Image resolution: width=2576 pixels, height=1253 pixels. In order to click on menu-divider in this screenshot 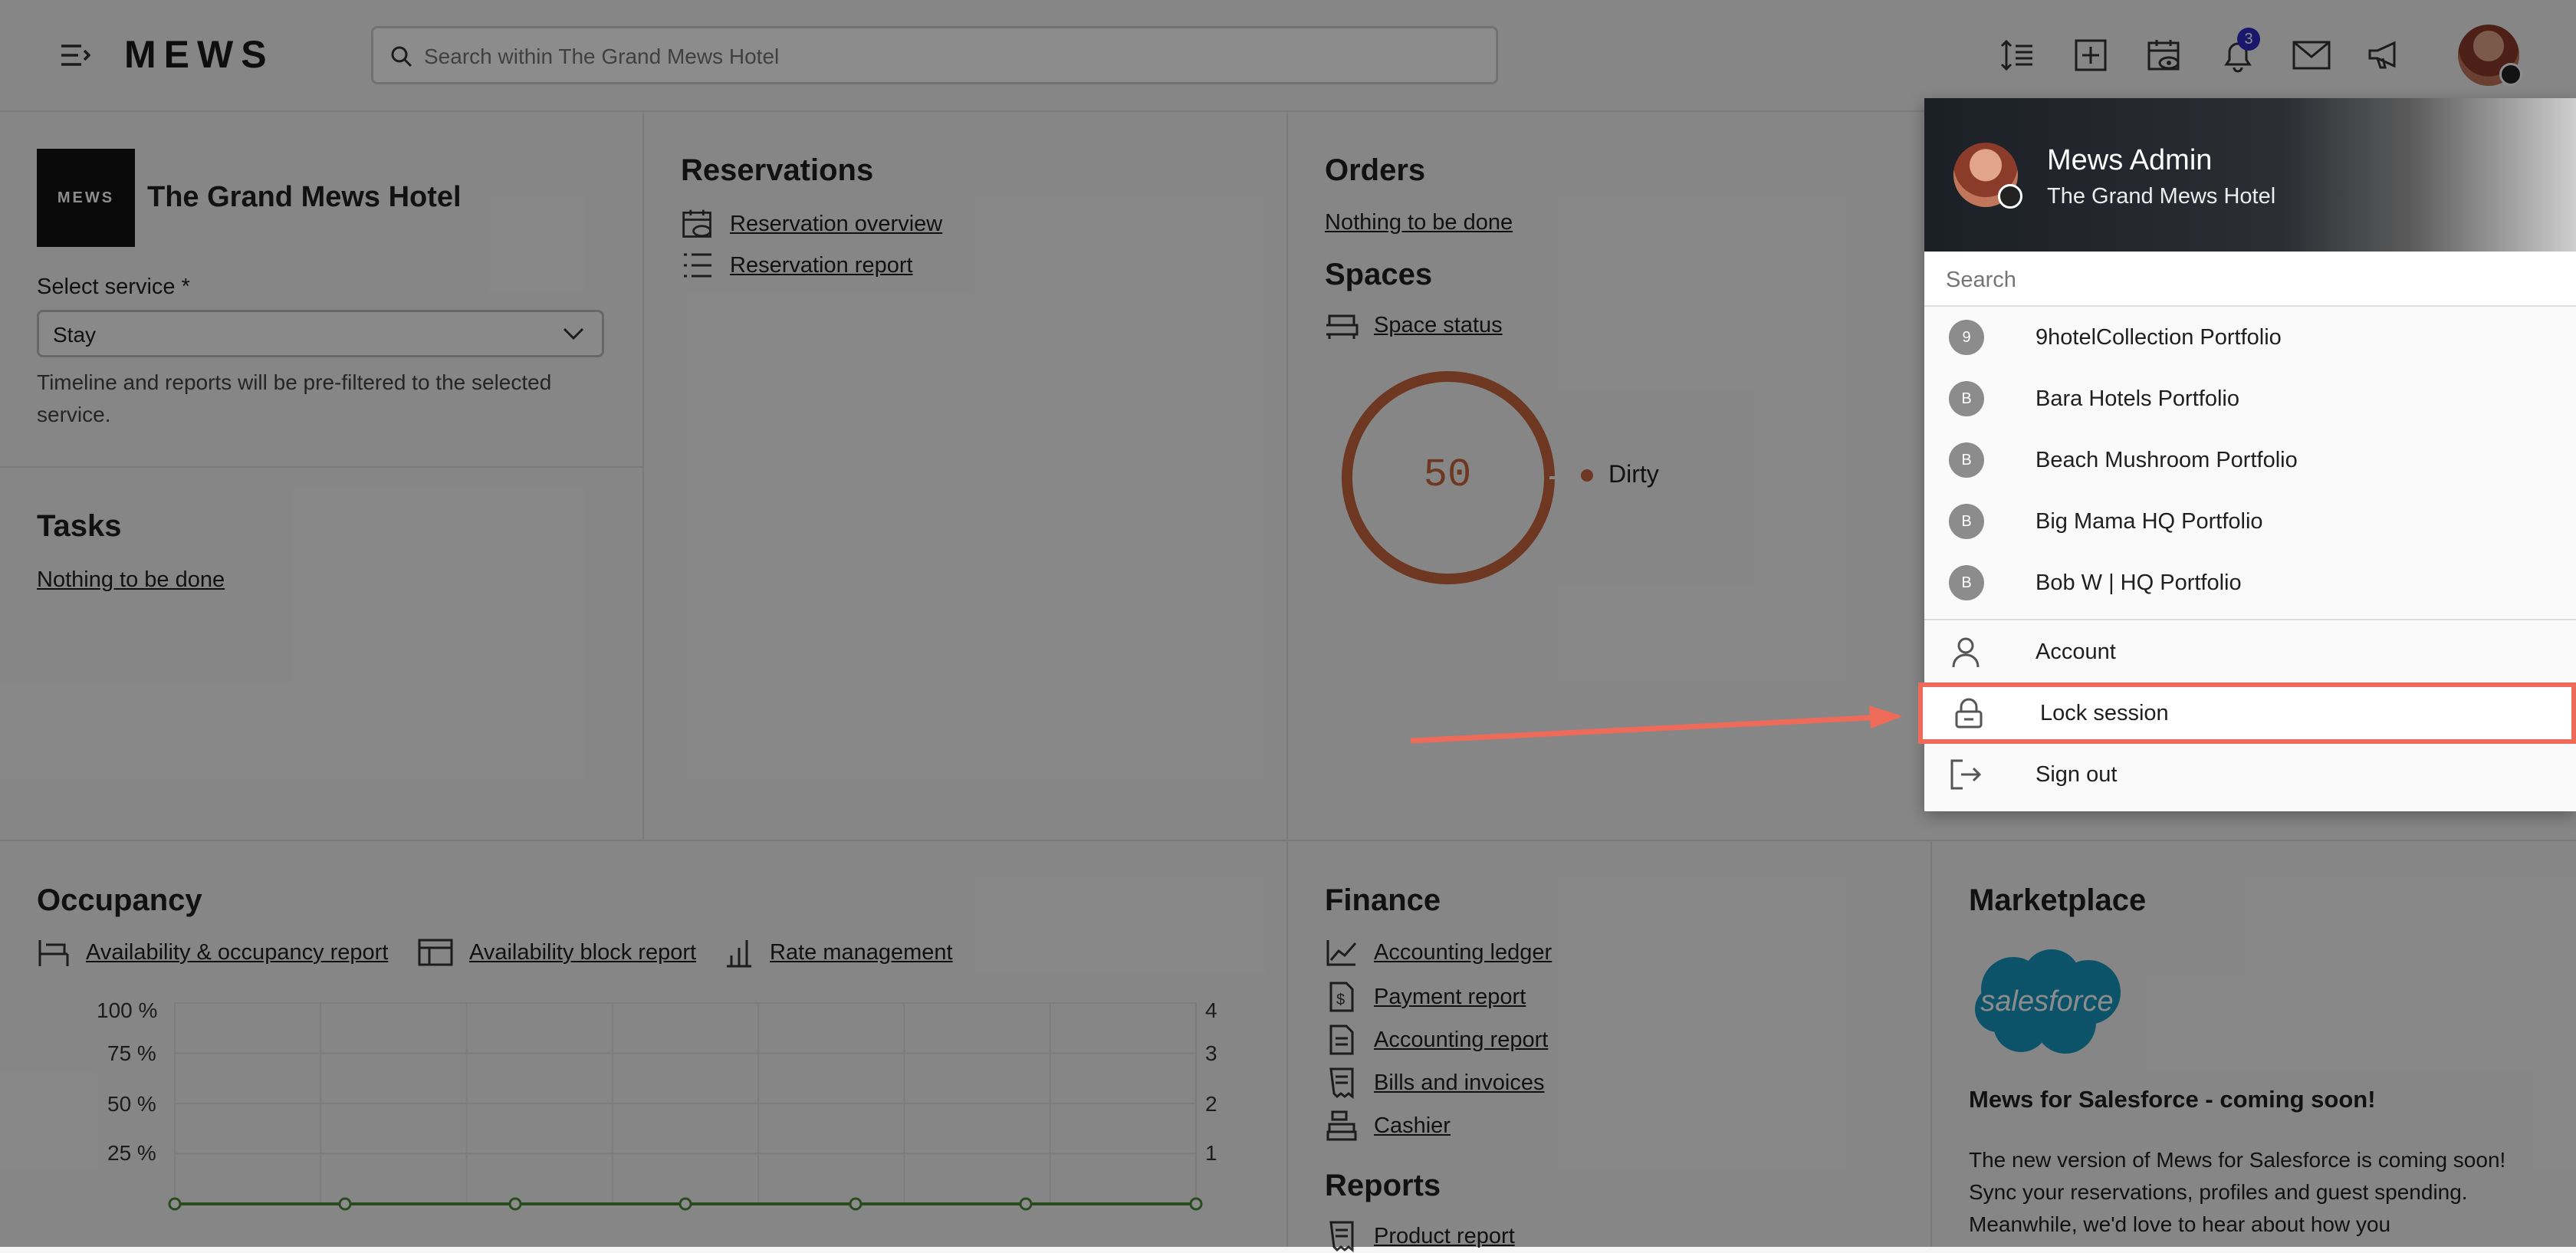, I will do `click(2250, 619)`.